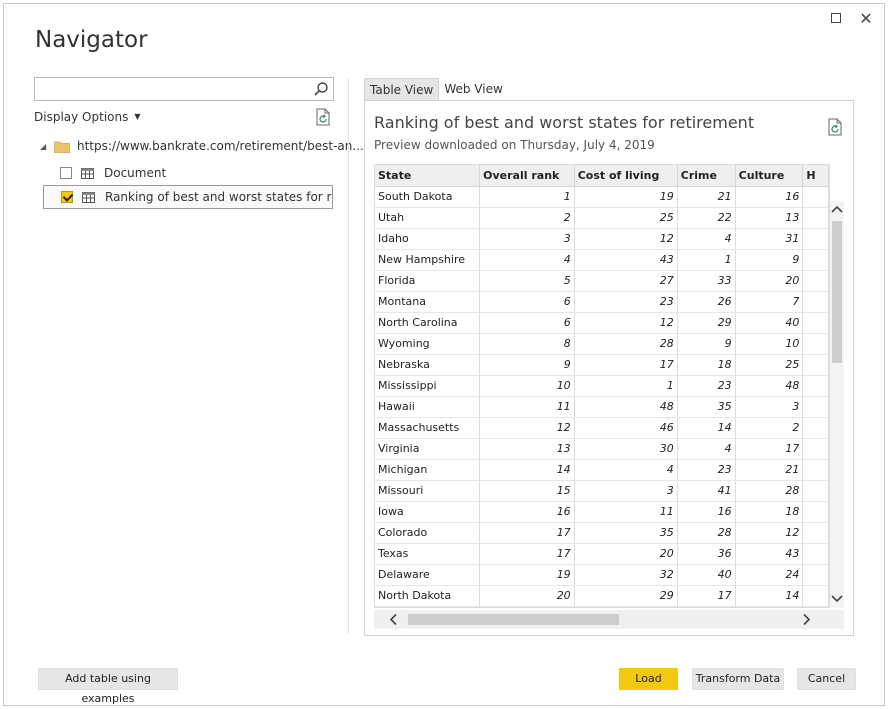 The width and height of the screenshot is (889, 709). What do you see at coordinates (87, 117) in the screenshot?
I see `display-options-dropdown: Display Options ▼` at bounding box center [87, 117].